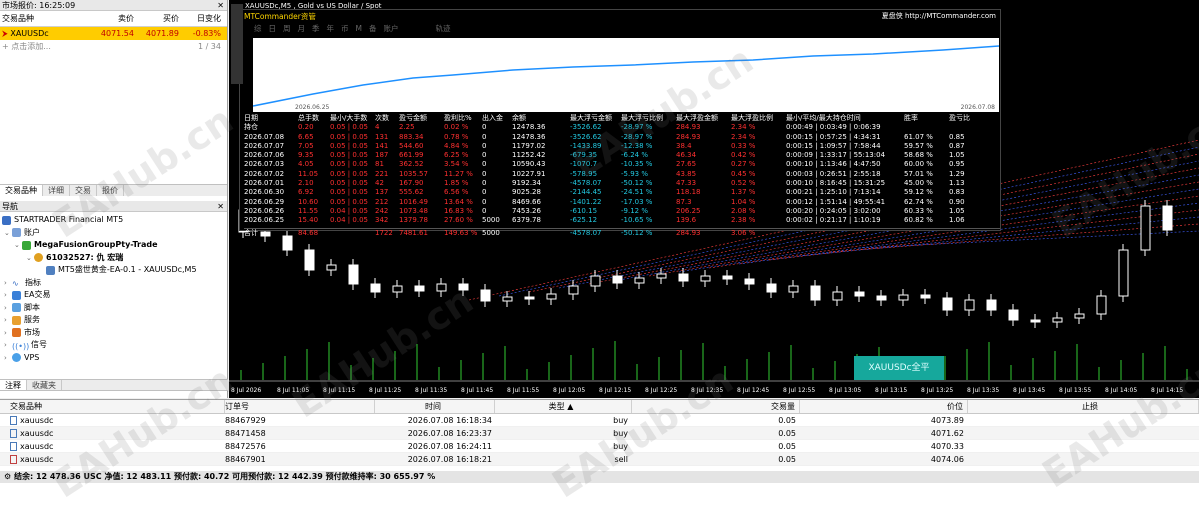  Describe the element at coordinates (56, 190) in the screenshot. I see `tab-details: 详细` at that location.